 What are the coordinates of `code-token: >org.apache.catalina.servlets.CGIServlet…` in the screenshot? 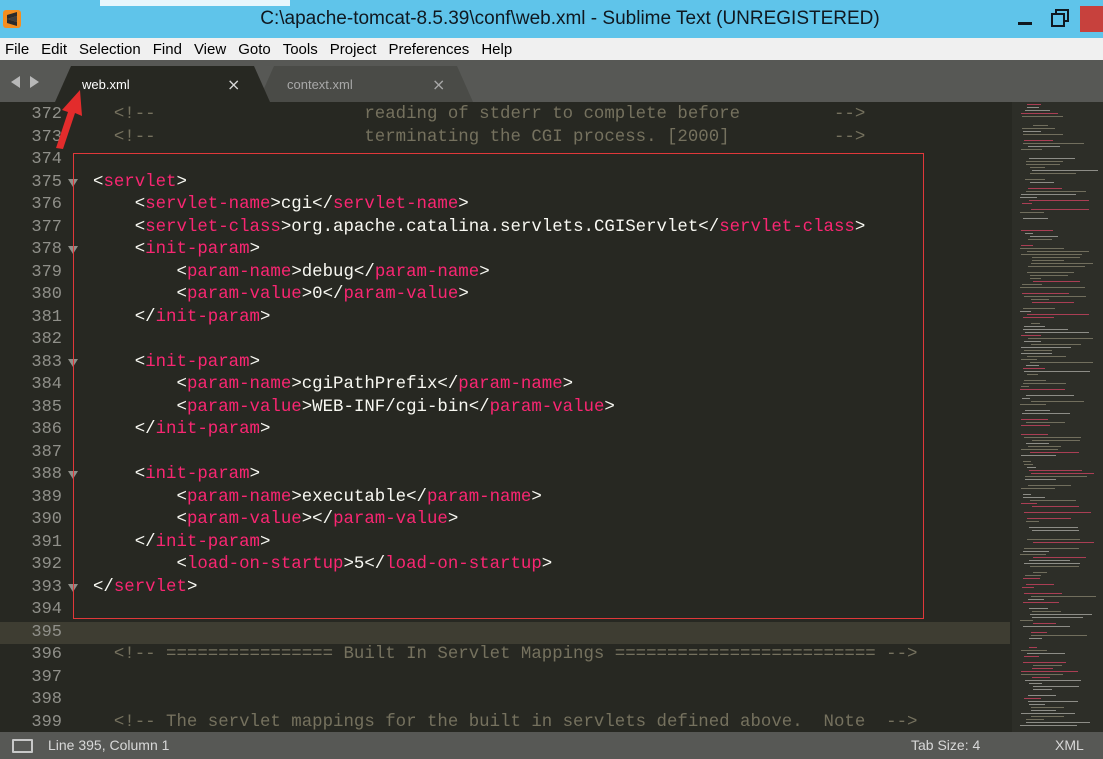 It's located at (500, 227).